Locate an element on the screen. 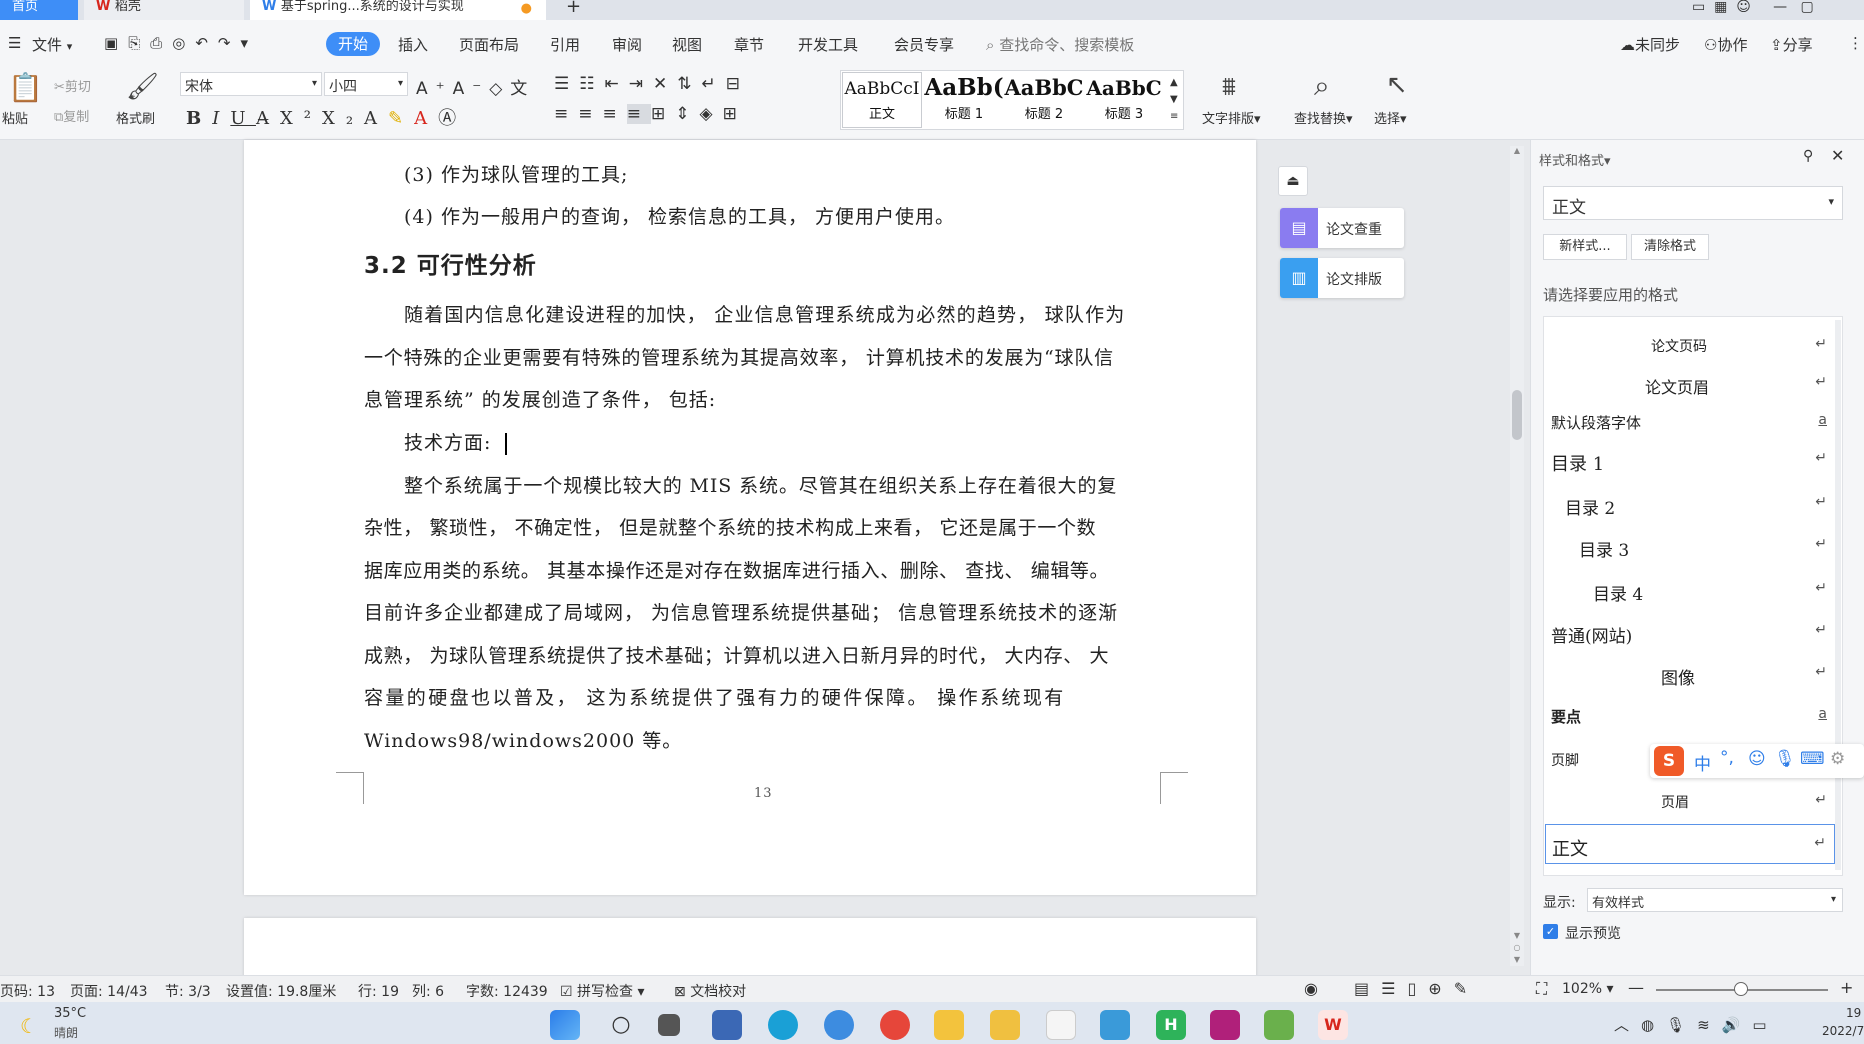  status-setting: 设置值: 19.8厘米 is located at coordinates (281, 991).